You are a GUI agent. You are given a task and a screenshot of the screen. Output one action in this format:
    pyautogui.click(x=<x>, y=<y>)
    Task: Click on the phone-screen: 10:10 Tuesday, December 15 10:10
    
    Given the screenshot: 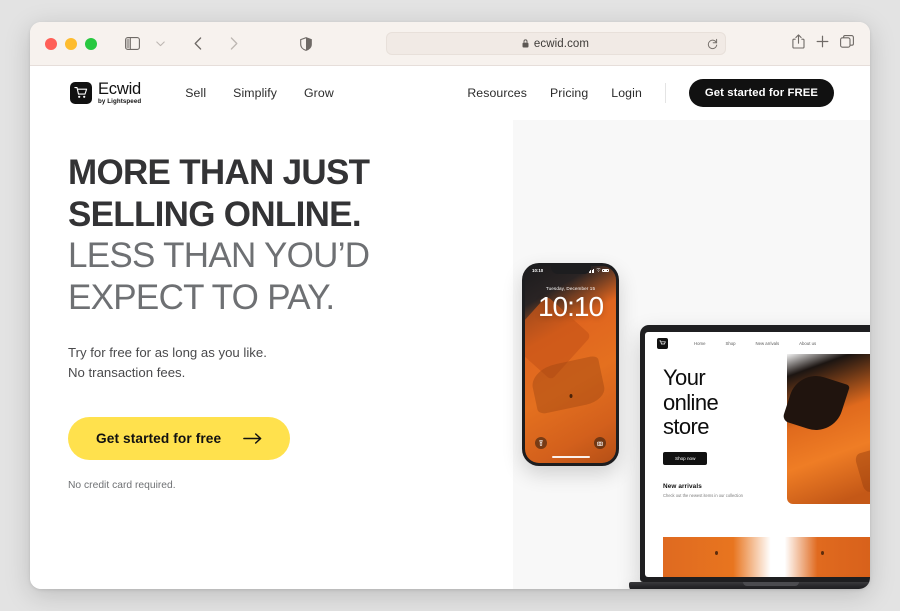 What is the action you would take?
    pyautogui.click(x=570, y=364)
    